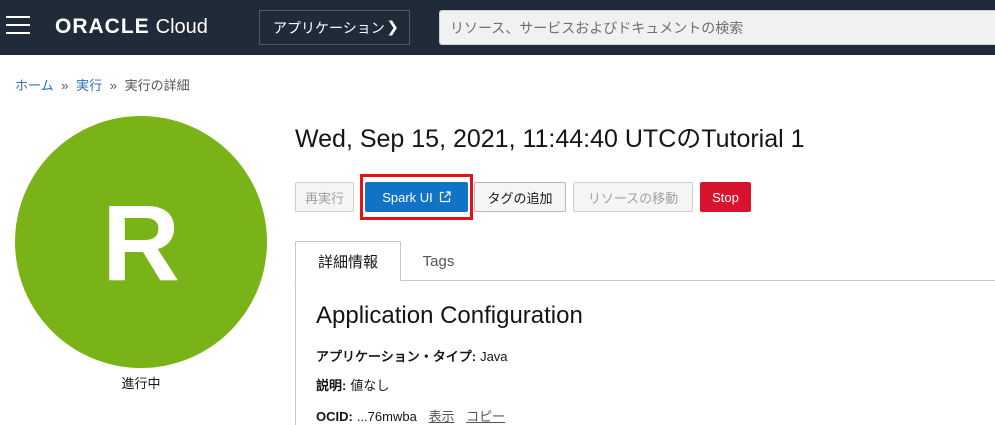 The width and height of the screenshot is (995, 425). What do you see at coordinates (485, 416) in the screenshot?
I see `ocid-copy-link: コピー` at bounding box center [485, 416].